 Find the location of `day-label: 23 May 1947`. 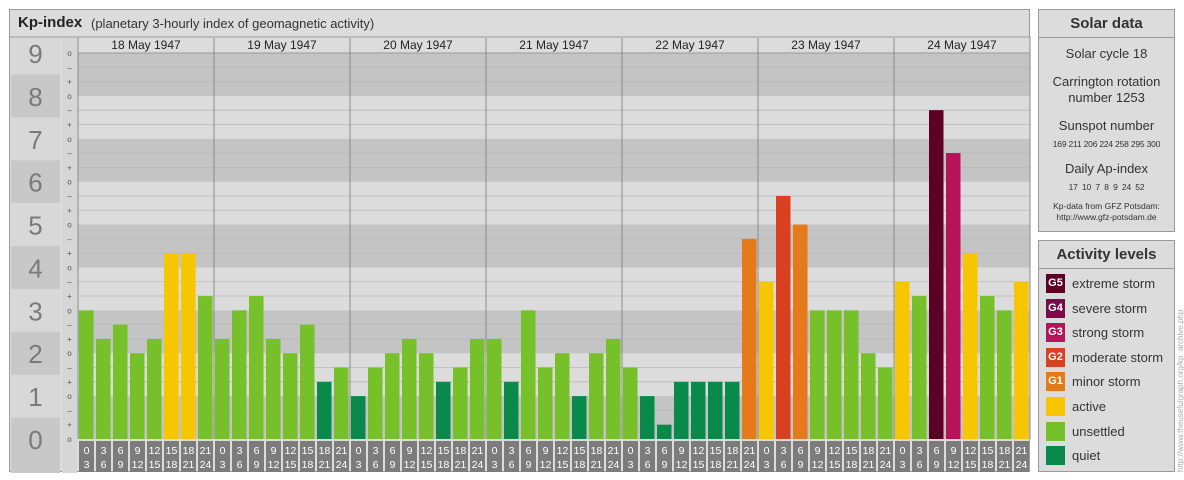

day-label: 23 May 1947 is located at coordinates (826, 45).